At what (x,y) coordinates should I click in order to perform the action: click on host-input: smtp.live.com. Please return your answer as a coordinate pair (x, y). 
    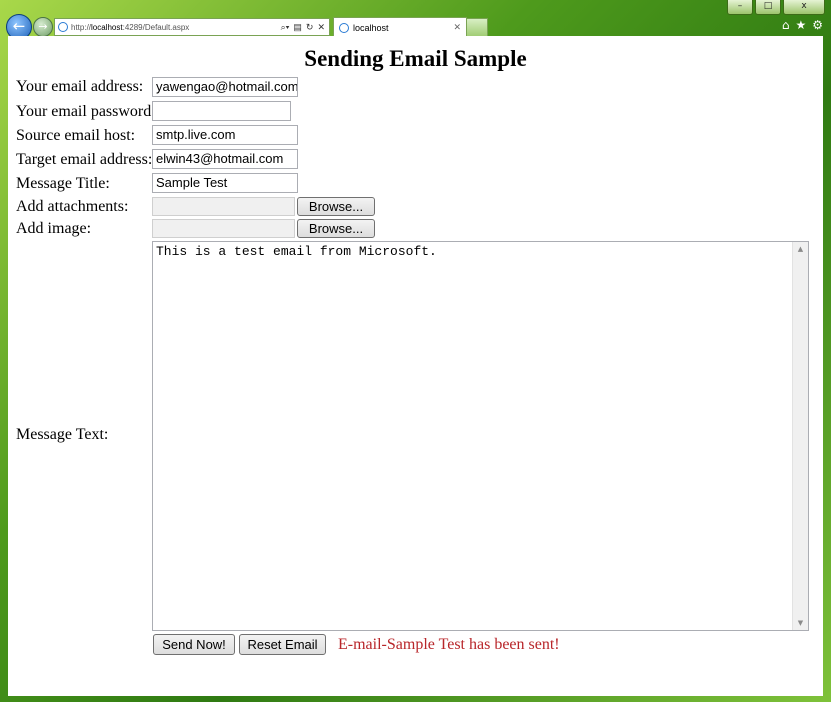
    Looking at the image, I should click on (225, 135).